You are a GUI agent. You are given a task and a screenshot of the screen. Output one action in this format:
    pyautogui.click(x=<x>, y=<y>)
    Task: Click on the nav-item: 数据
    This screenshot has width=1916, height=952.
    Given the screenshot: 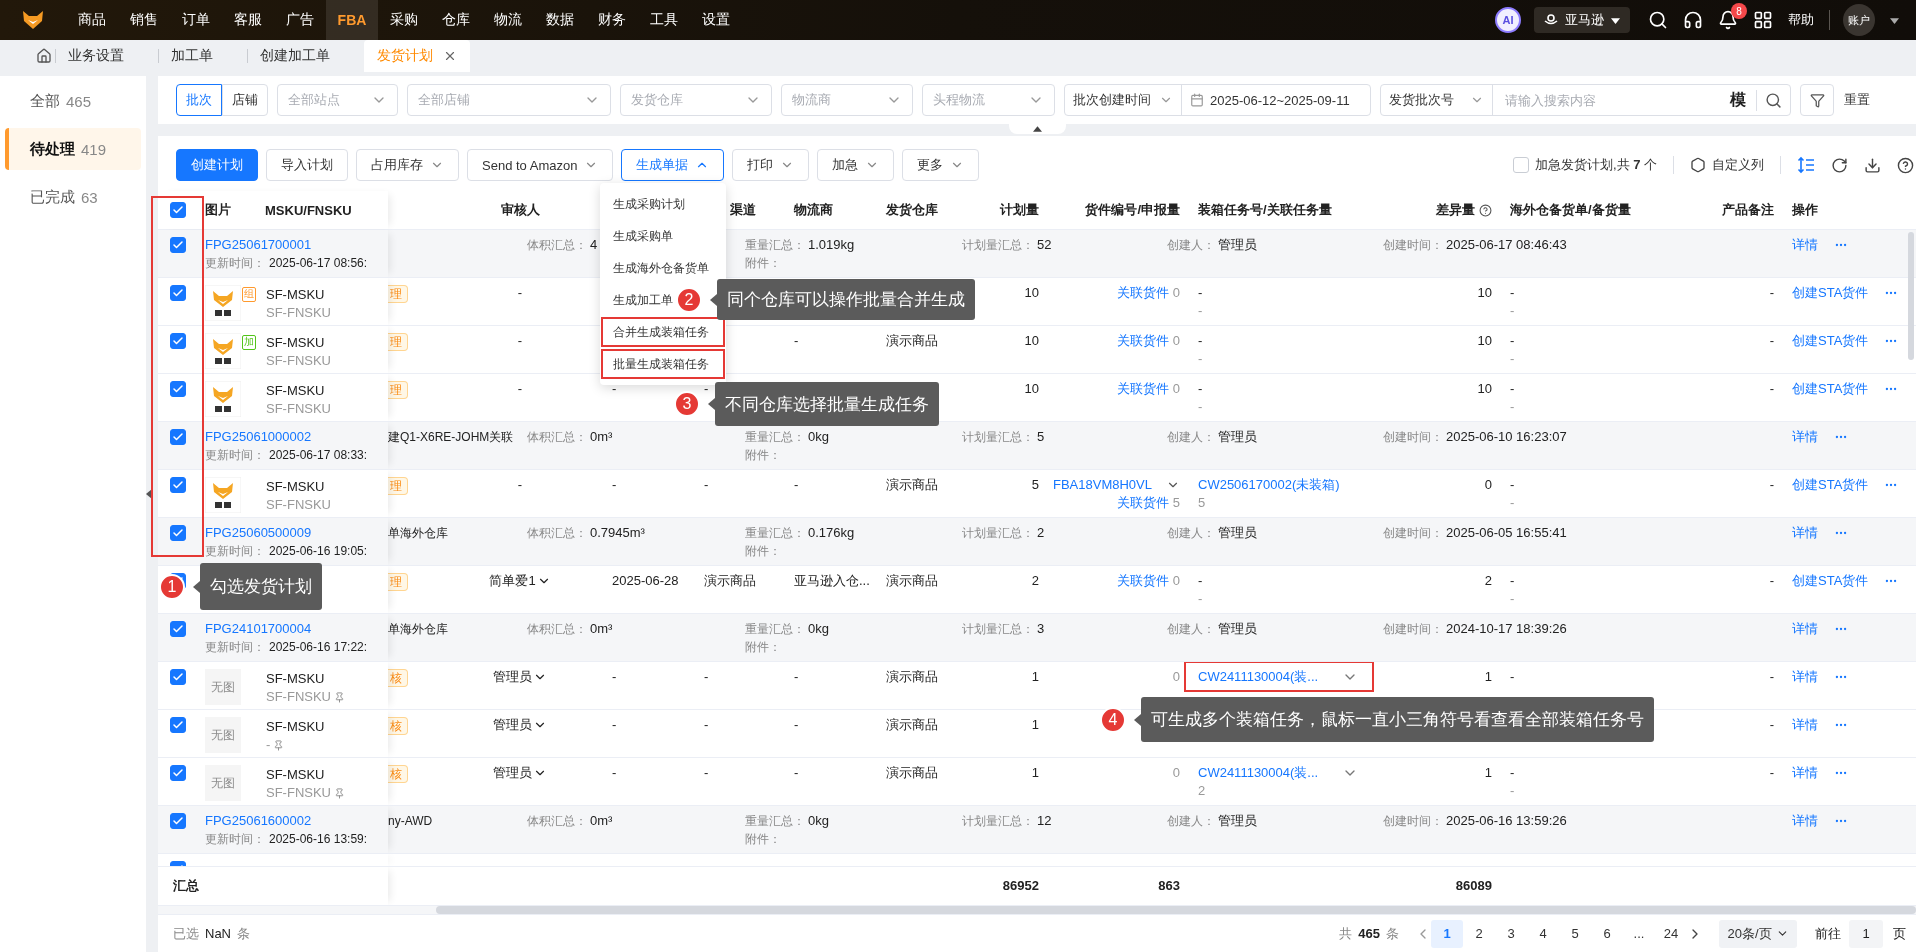 What is the action you would take?
    pyautogui.click(x=560, y=20)
    